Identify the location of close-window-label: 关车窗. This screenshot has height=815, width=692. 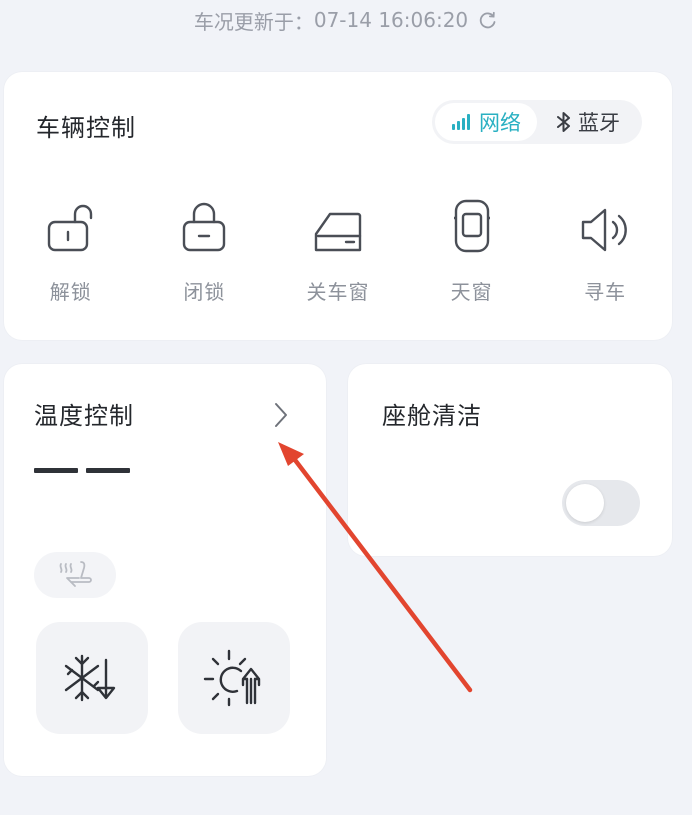
(338, 292).